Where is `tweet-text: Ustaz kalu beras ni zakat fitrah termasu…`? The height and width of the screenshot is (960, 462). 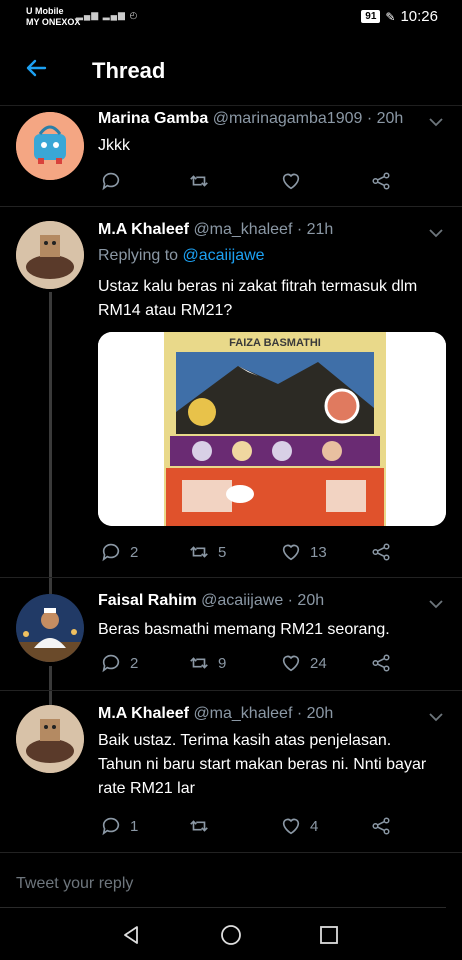
tweet-text: Ustaz kalu beras ni zakat fitrah termasu… is located at coordinates (258, 298).